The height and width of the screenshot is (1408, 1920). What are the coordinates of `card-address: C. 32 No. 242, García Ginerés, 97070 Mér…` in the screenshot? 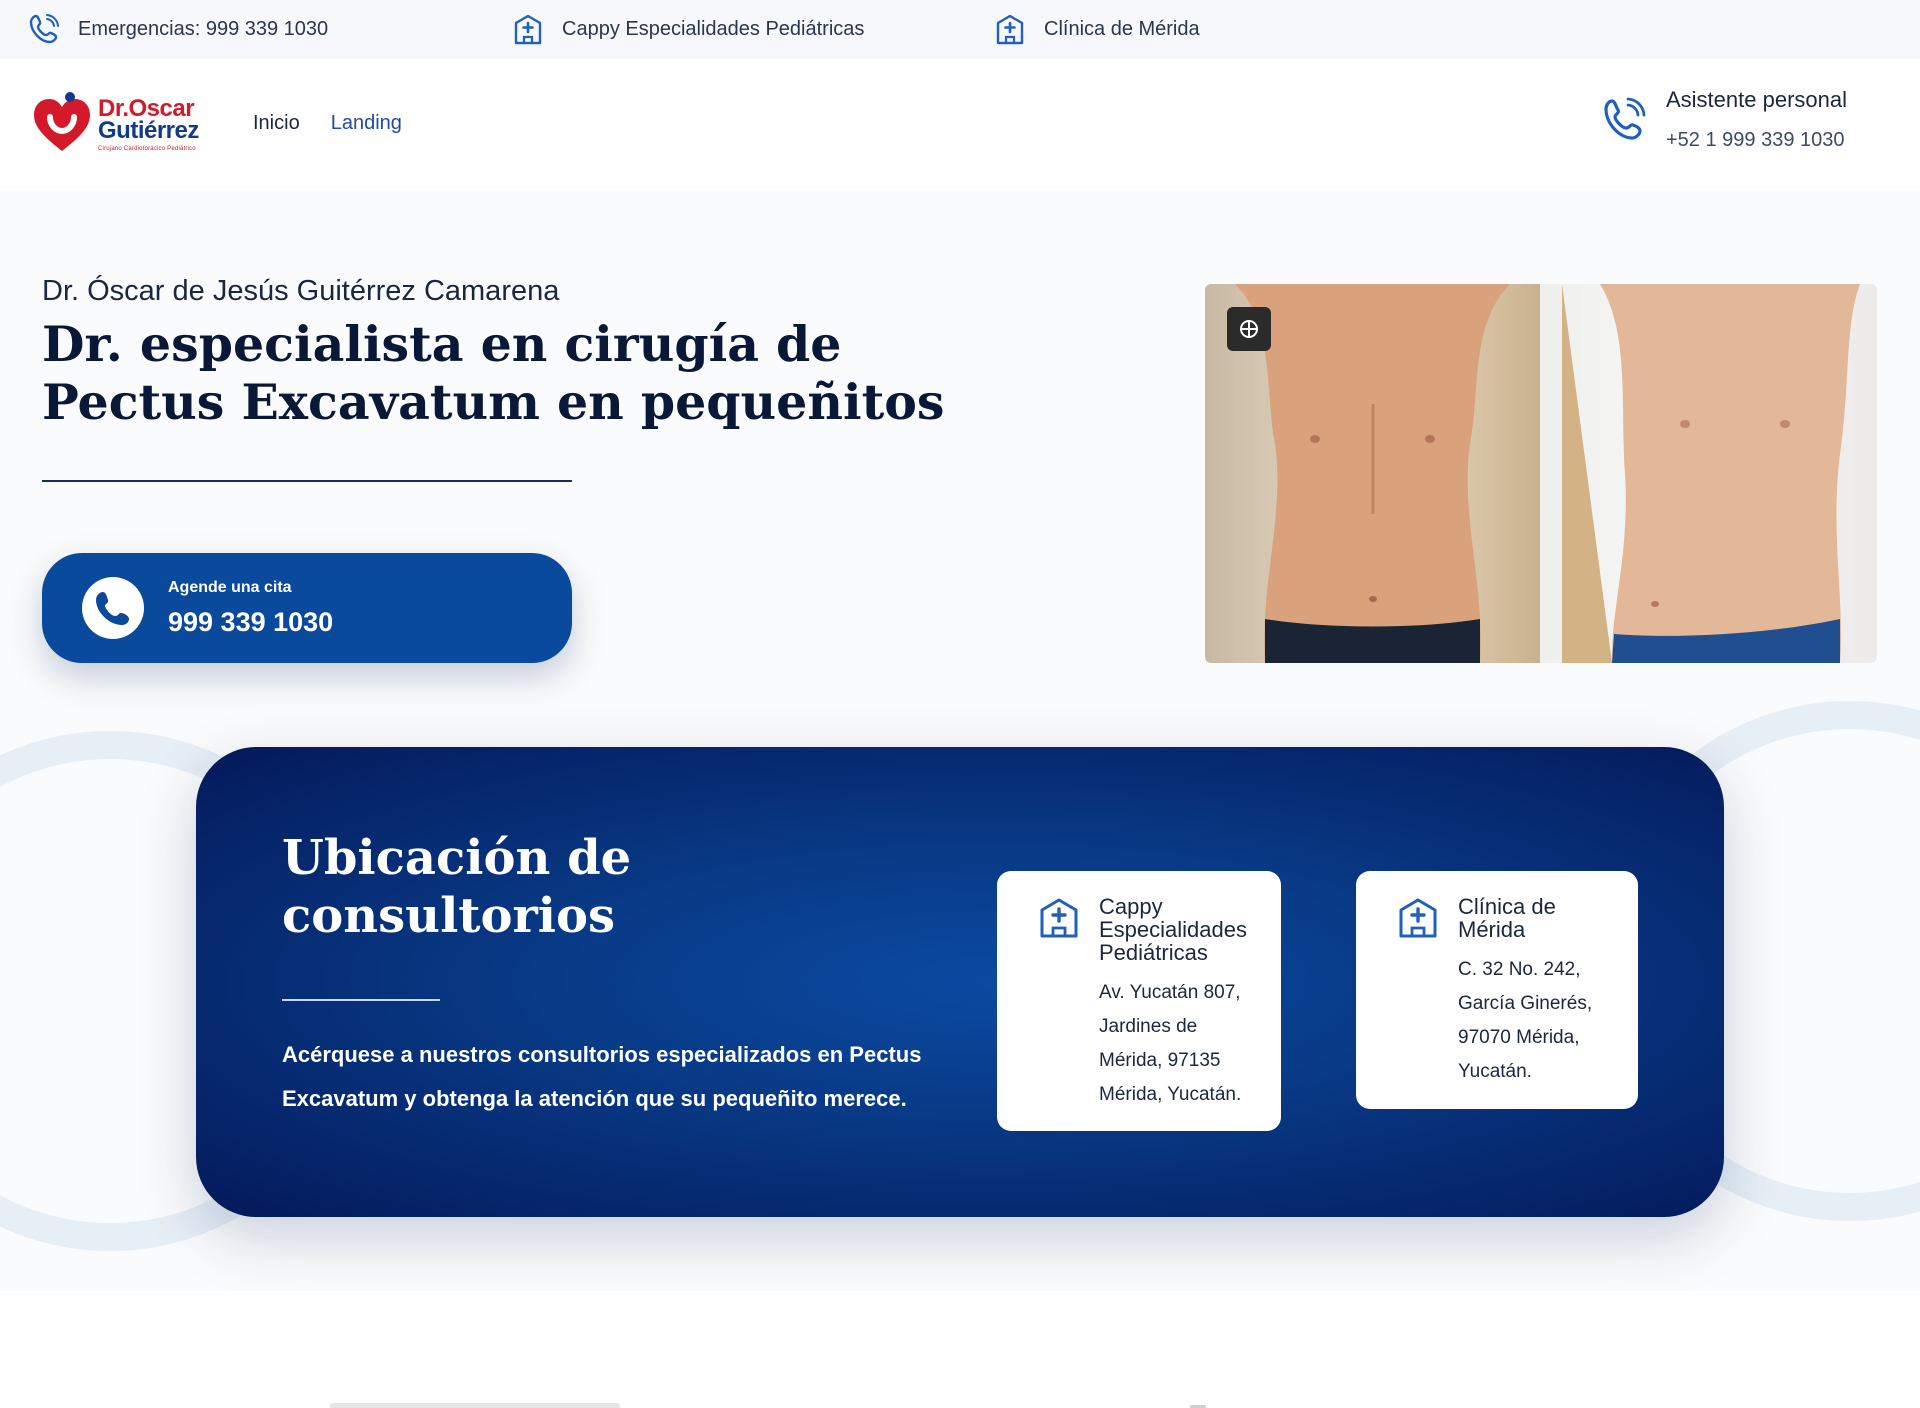 It's located at (1525, 1021).